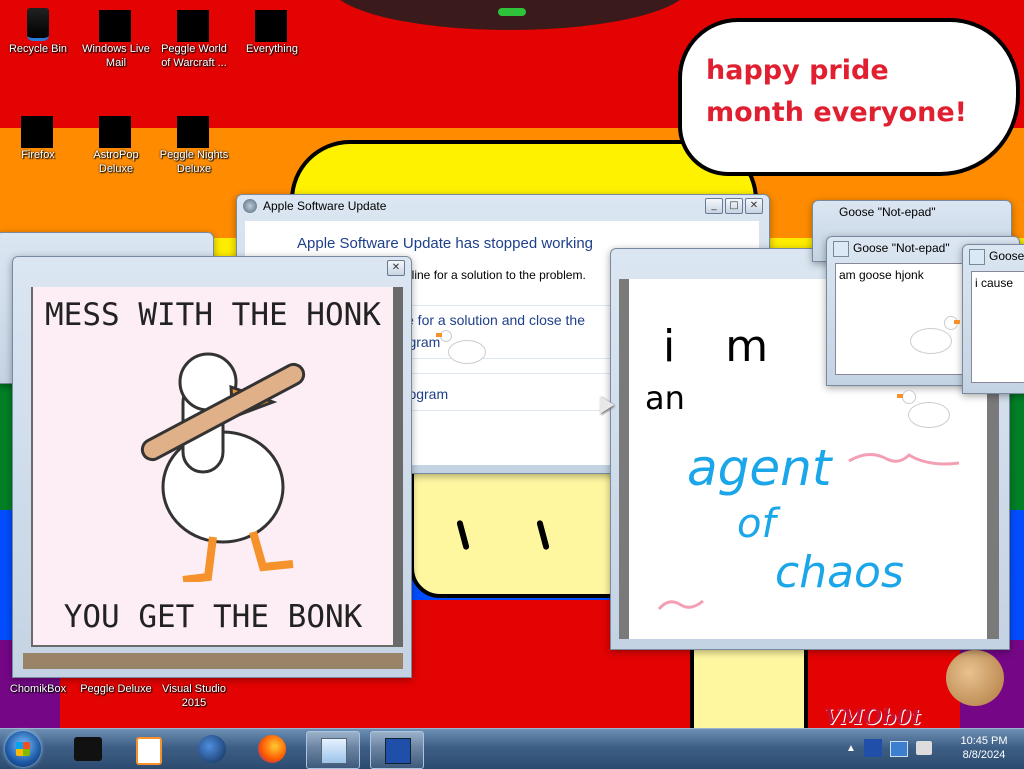 The image size is (1024, 769). I want to click on maximize-button: □, so click(734, 206).